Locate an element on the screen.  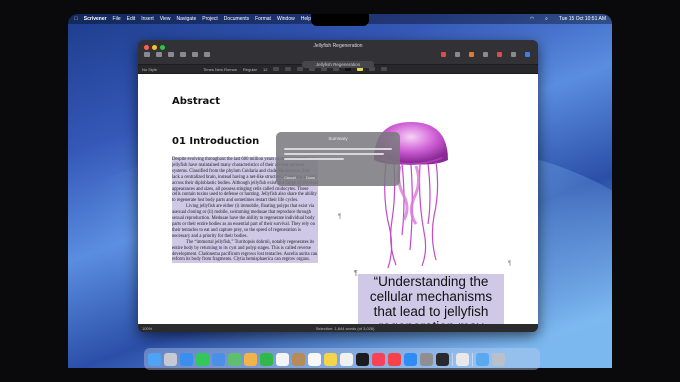
app-store-icon is located at coordinates (410, 359).